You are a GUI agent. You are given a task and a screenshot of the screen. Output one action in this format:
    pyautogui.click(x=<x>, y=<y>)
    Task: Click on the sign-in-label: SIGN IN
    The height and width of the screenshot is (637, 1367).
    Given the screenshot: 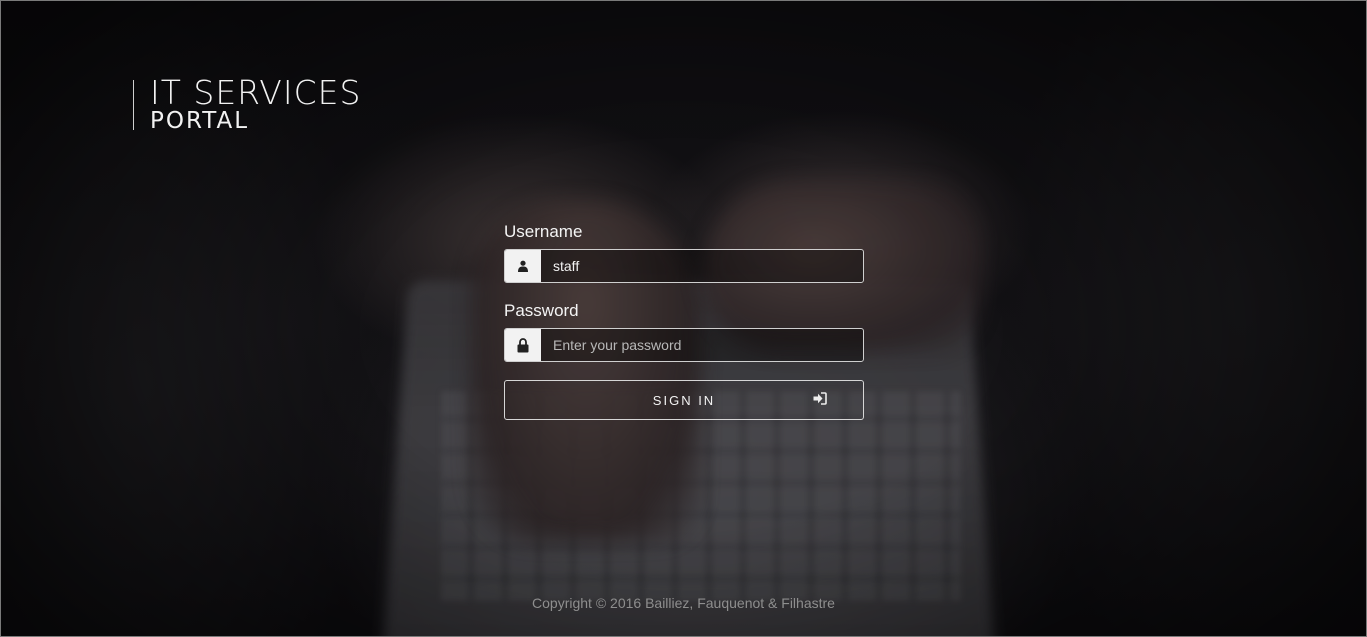 What is the action you would take?
    pyautogui.click(x=684, y=400)
    